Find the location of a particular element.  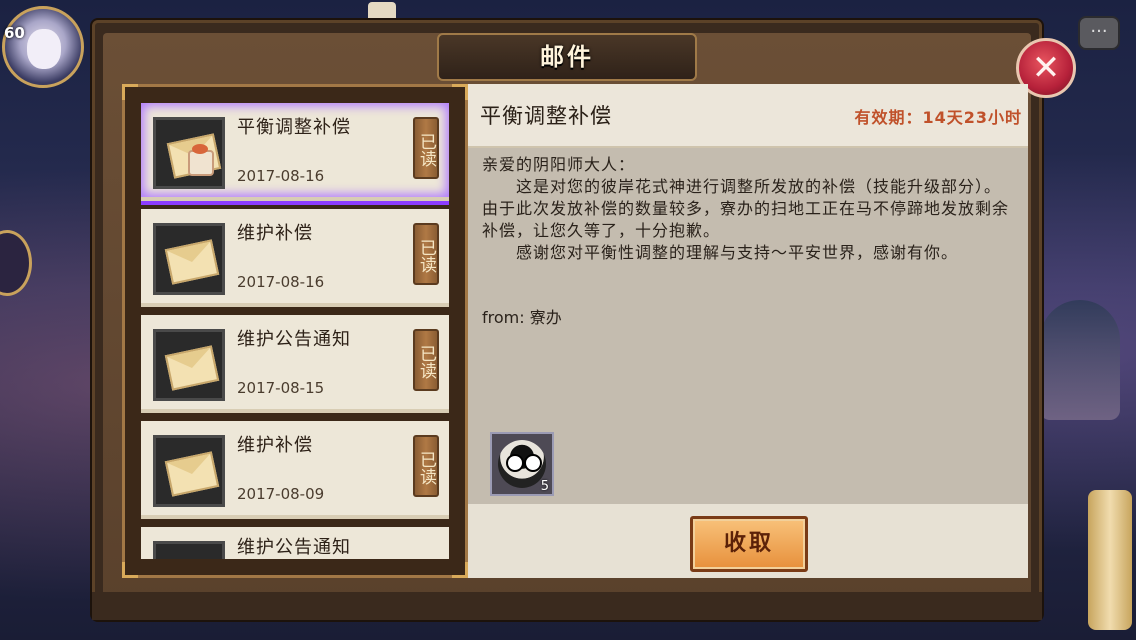

reward-item: 5 is located at coordinates (522, 464).